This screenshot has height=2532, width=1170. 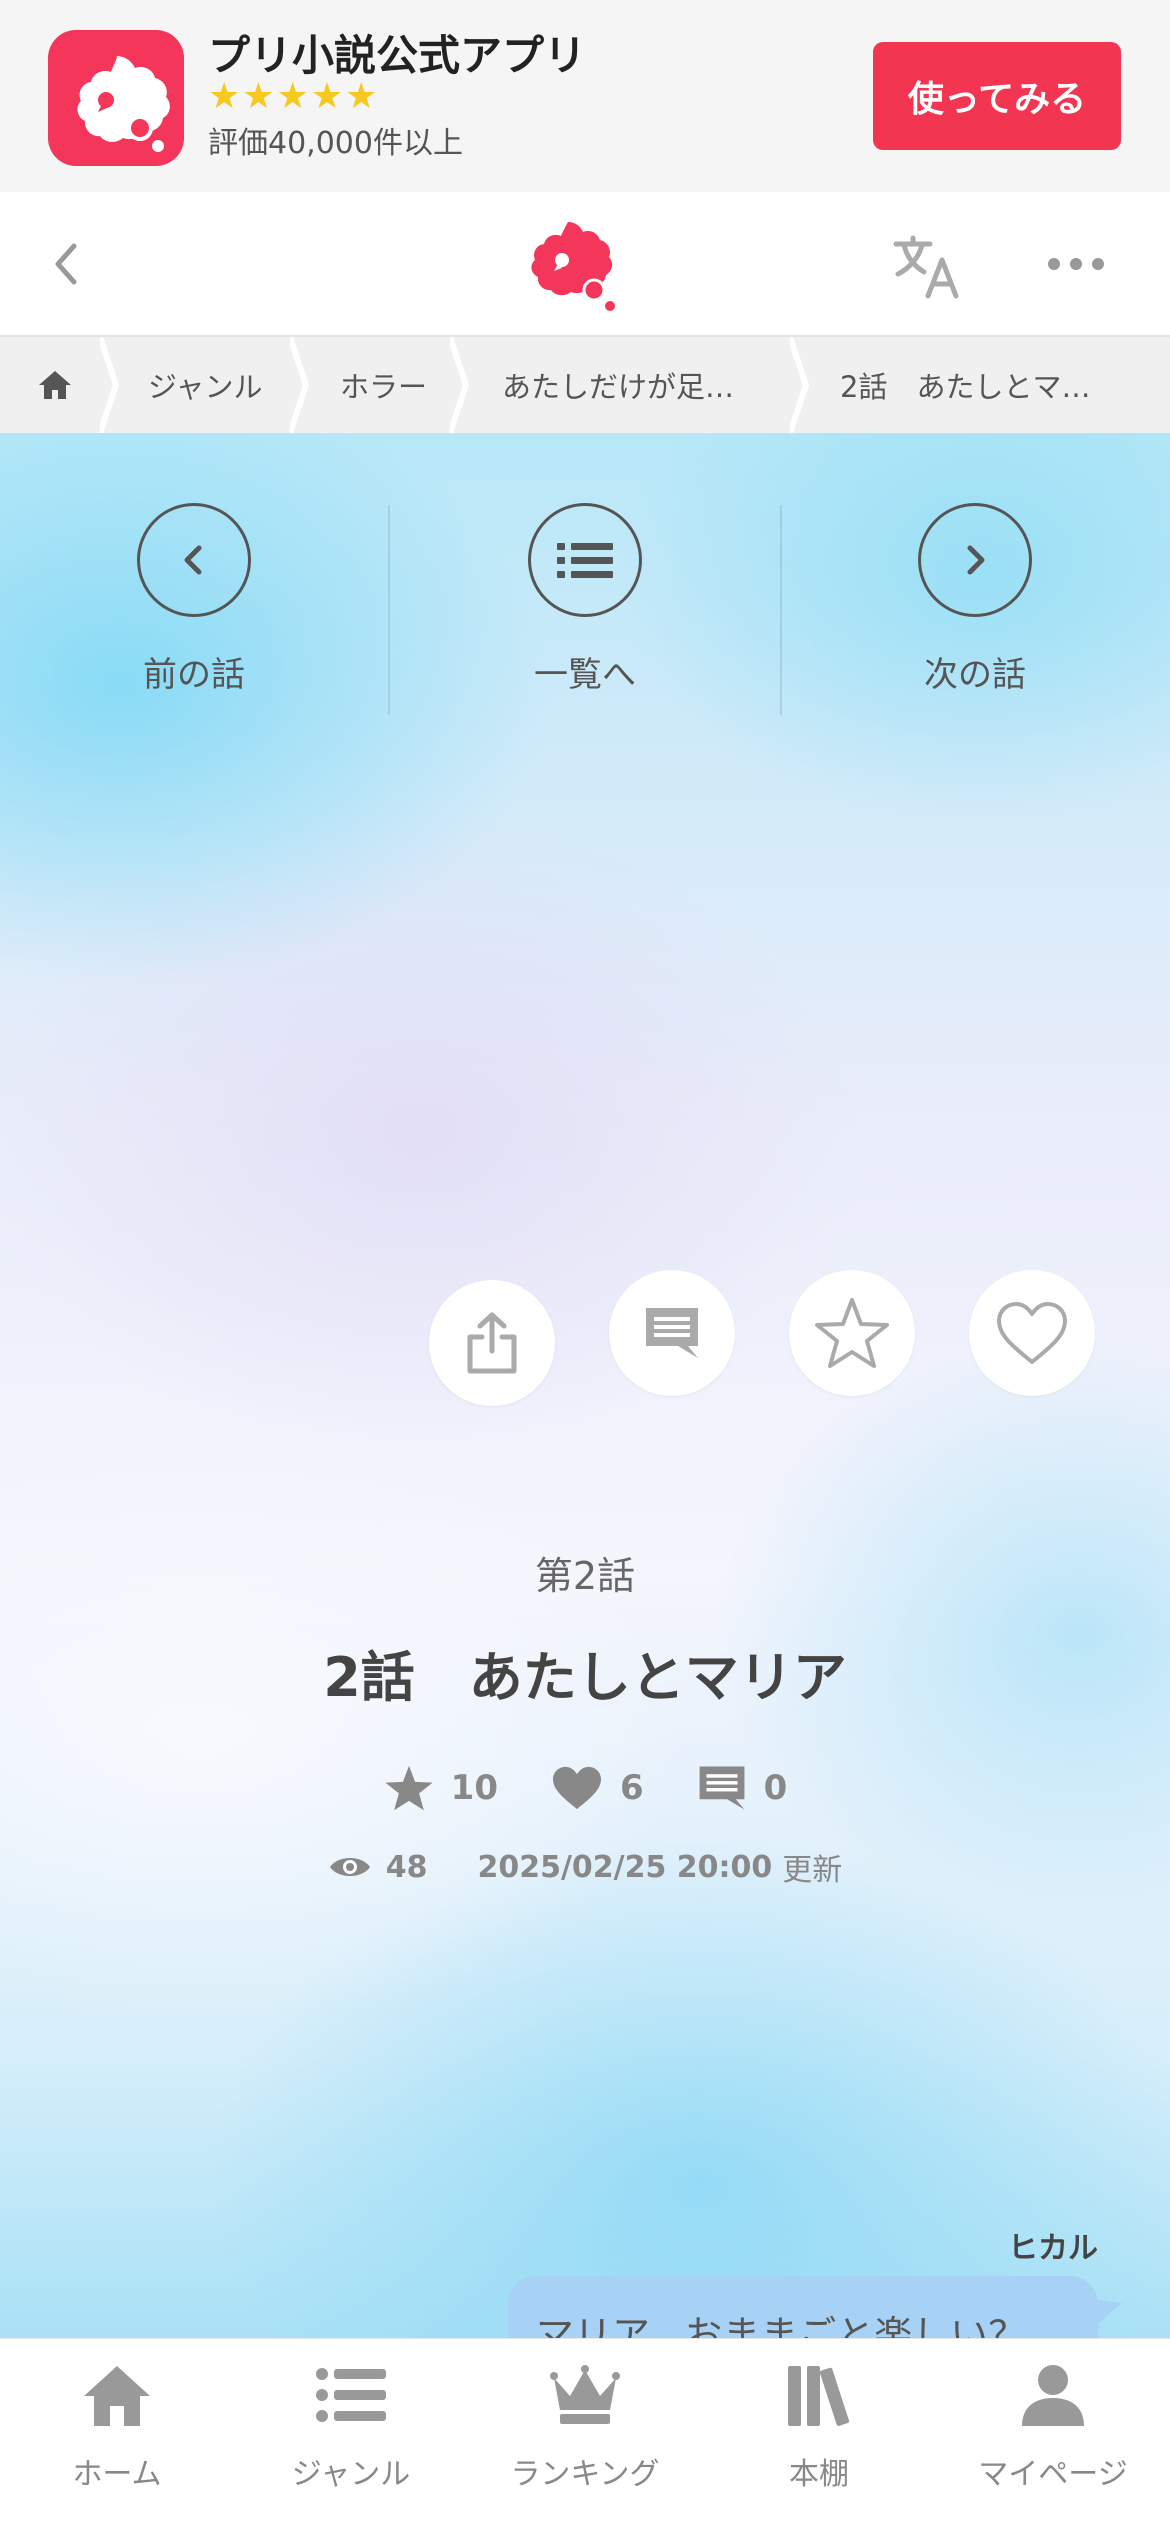 What do you see at coordinates (349, 1867) in the screenshot?
I see `eye-icon` at bounding box center [349, 1867].